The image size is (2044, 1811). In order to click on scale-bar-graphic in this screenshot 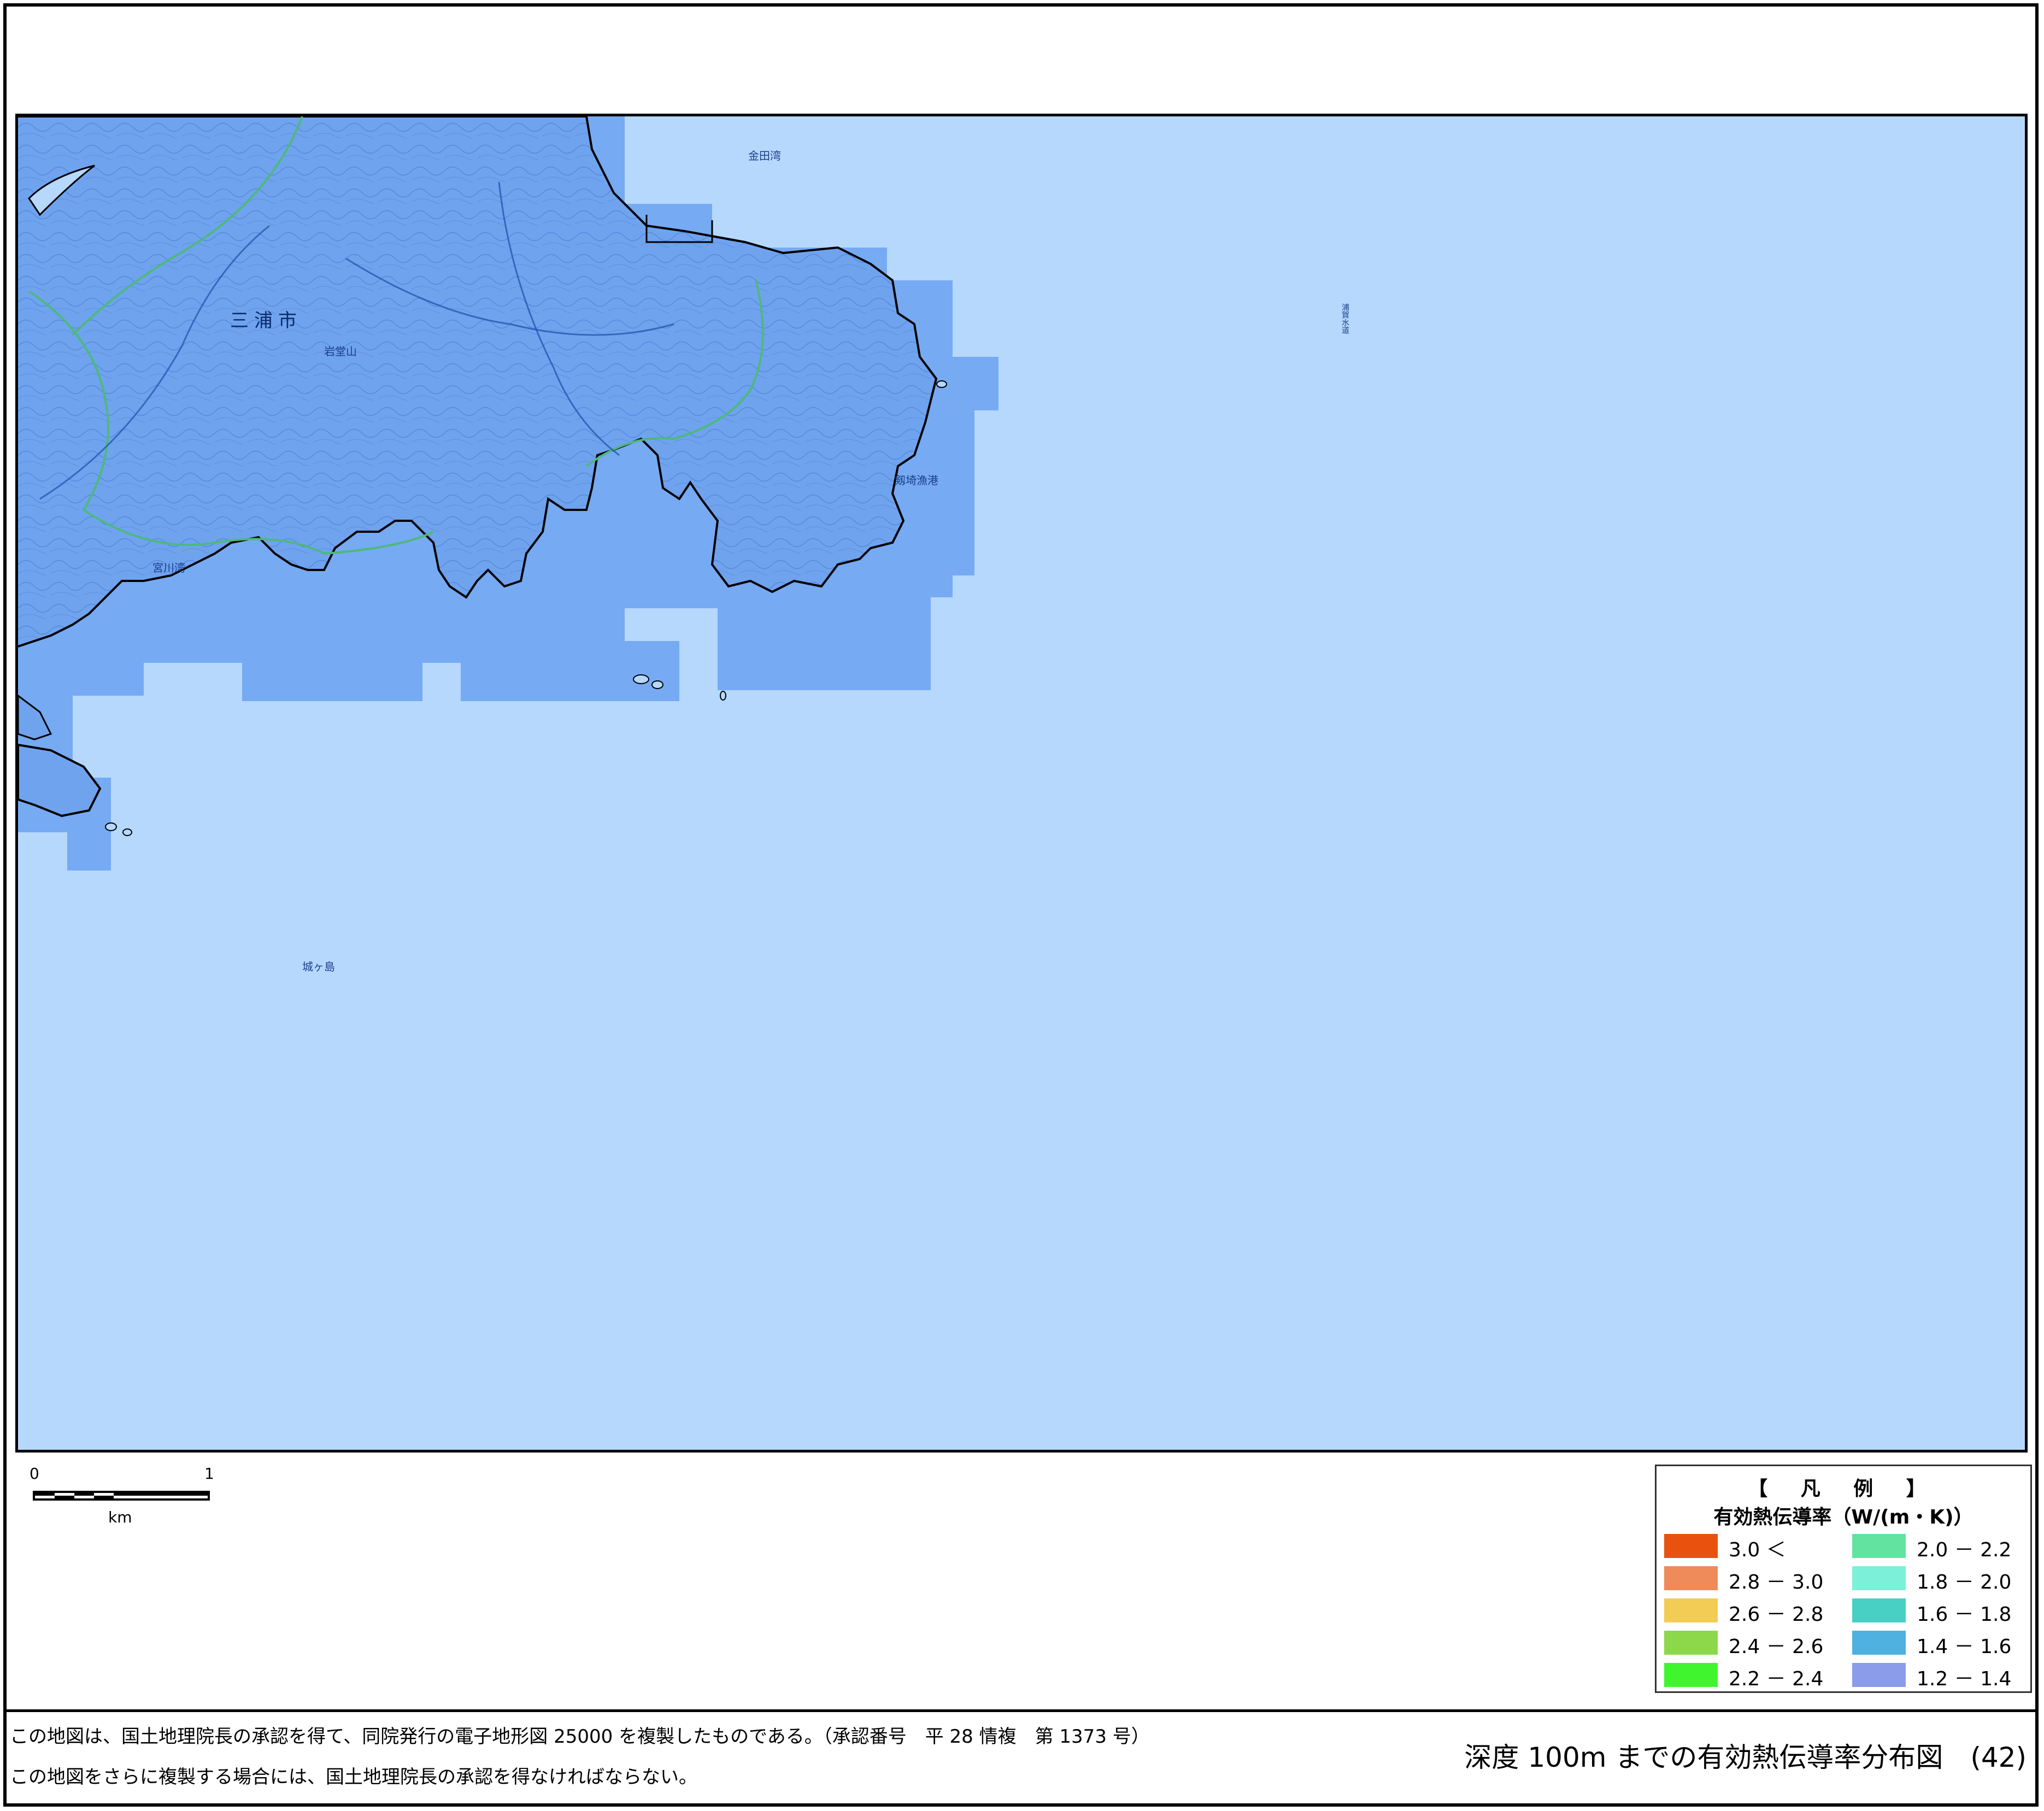, I will do `click(121, 1496)`.